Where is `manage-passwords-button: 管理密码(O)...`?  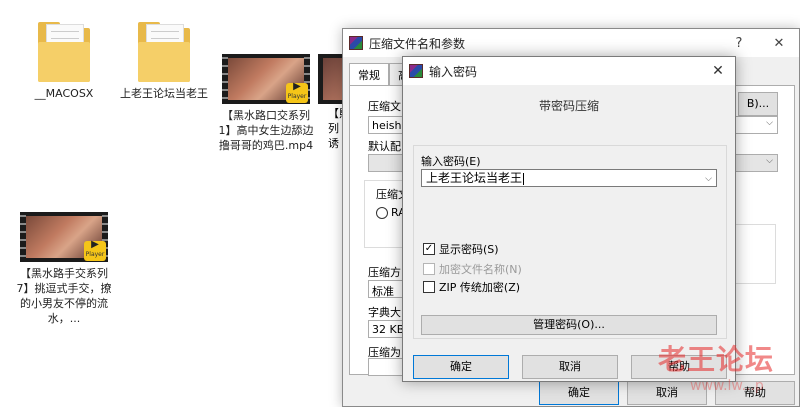
manage-passwords-button: 管理密码(O)... is located at coordinates (569, 325).